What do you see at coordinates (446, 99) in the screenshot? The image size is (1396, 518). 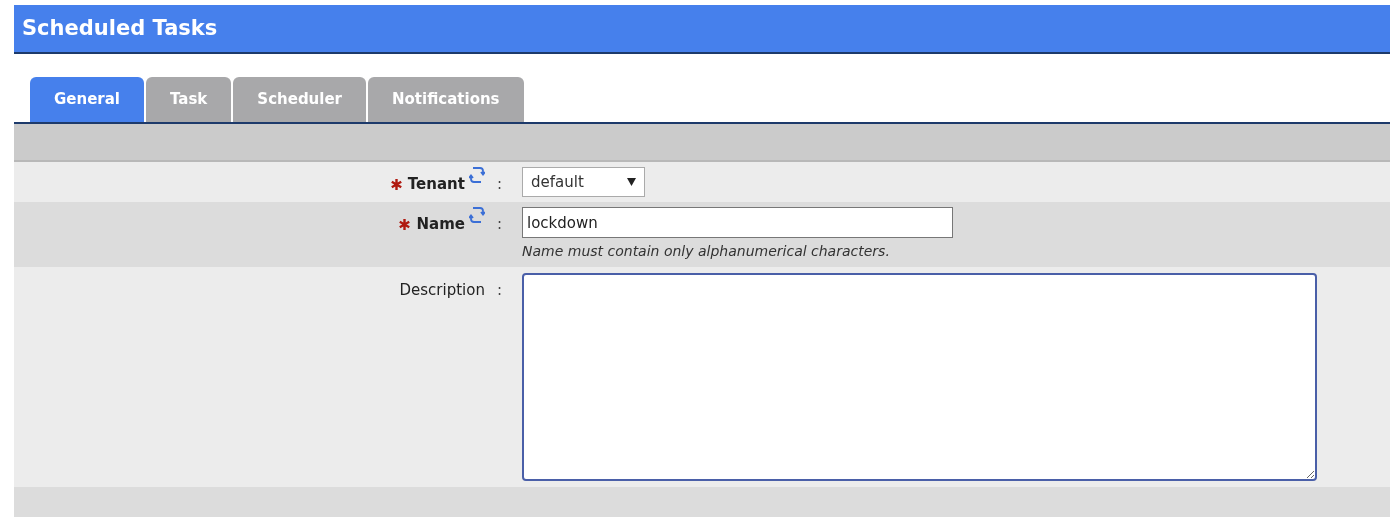 I see `tab: Notifications` at bounding box center [446, 99].